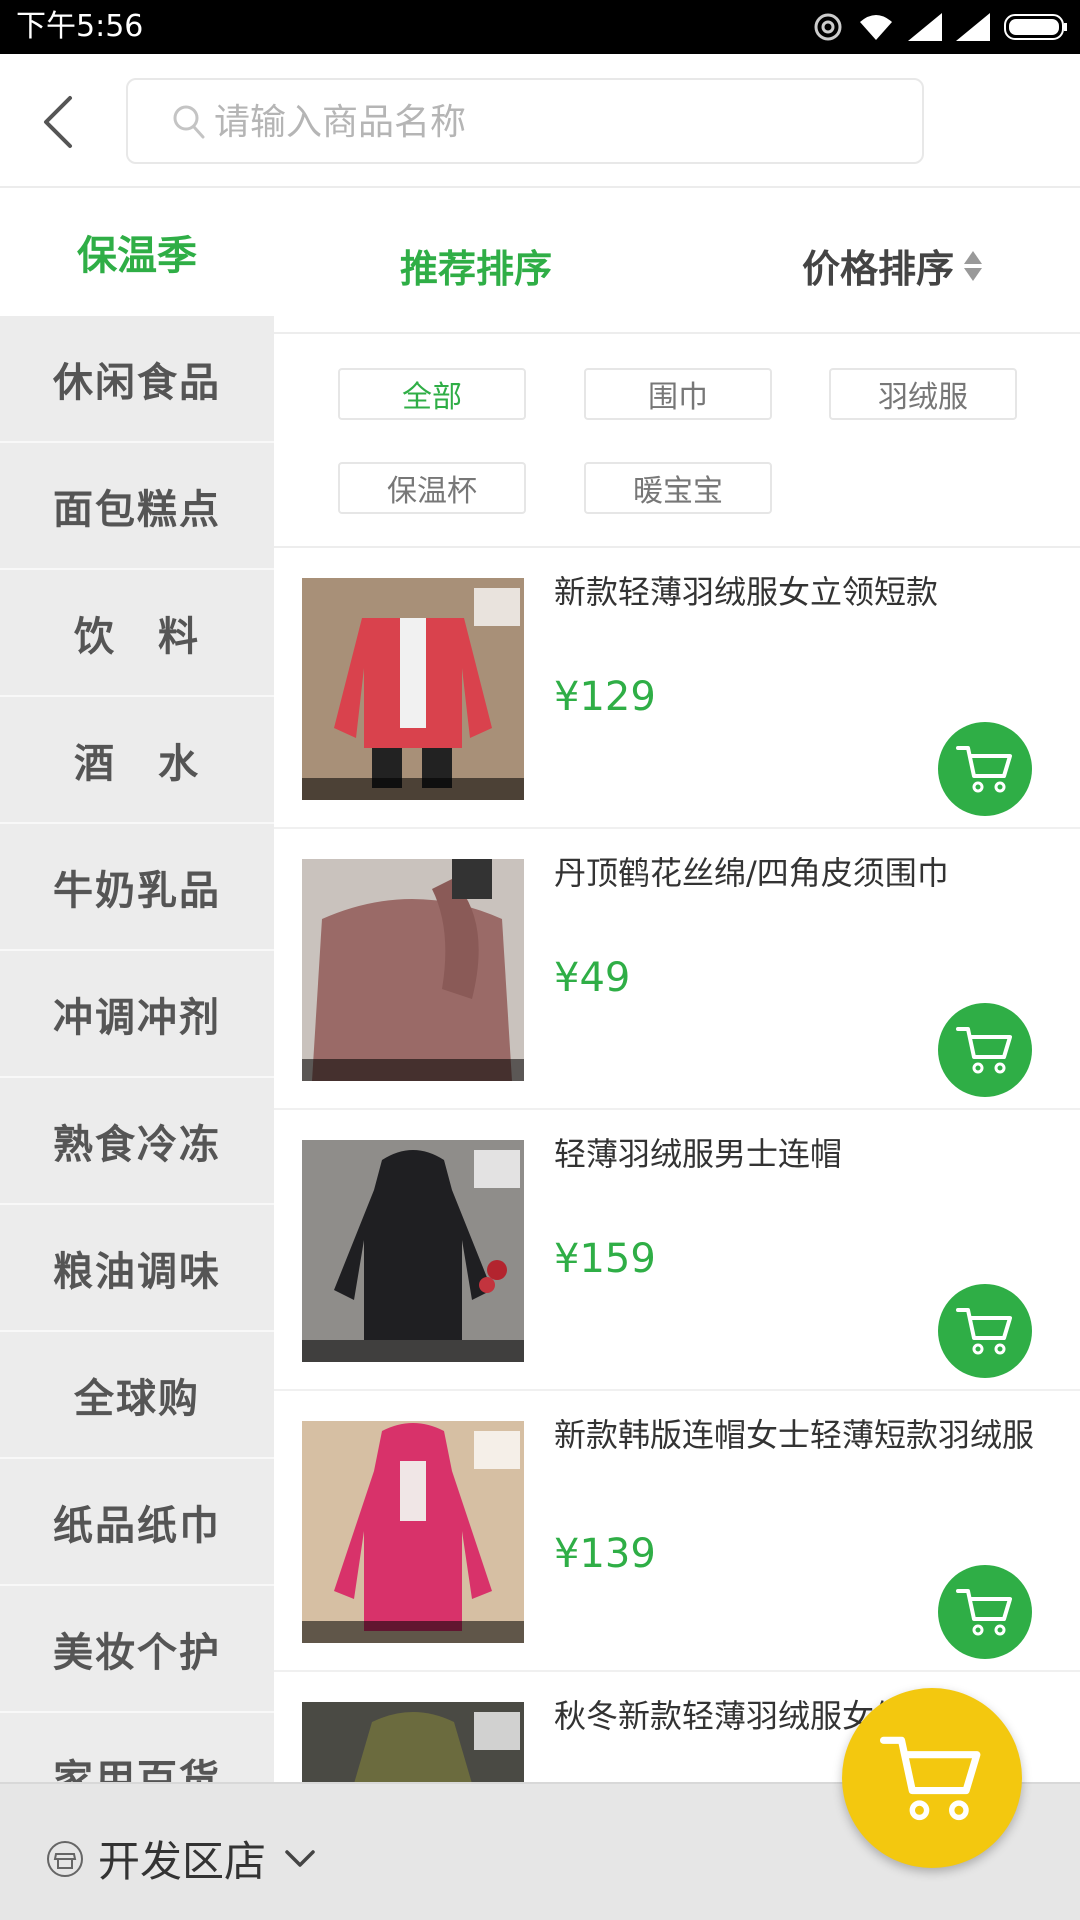 Image resolution: width=1080 pixels, height=1920 pixels. I want to click on sort-recommended-tab: 推荐排序, so click(476, 265).